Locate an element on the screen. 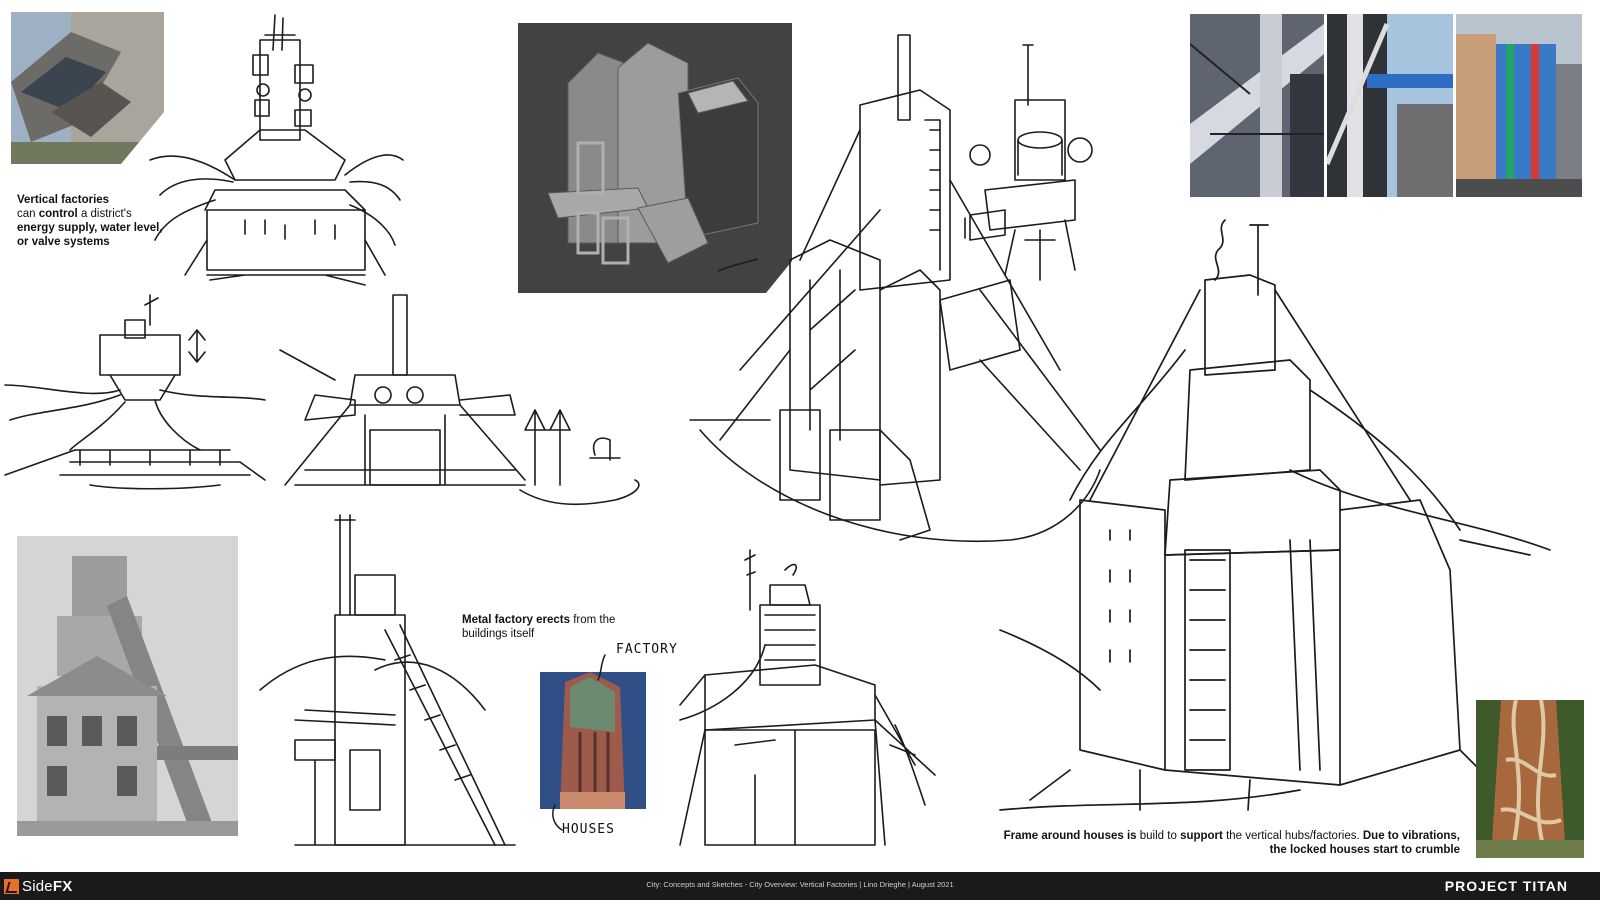 Image resolution: width=1600 pixels, height=900 pixels. sketch-tall-factory is located at coordinates (387, 680).